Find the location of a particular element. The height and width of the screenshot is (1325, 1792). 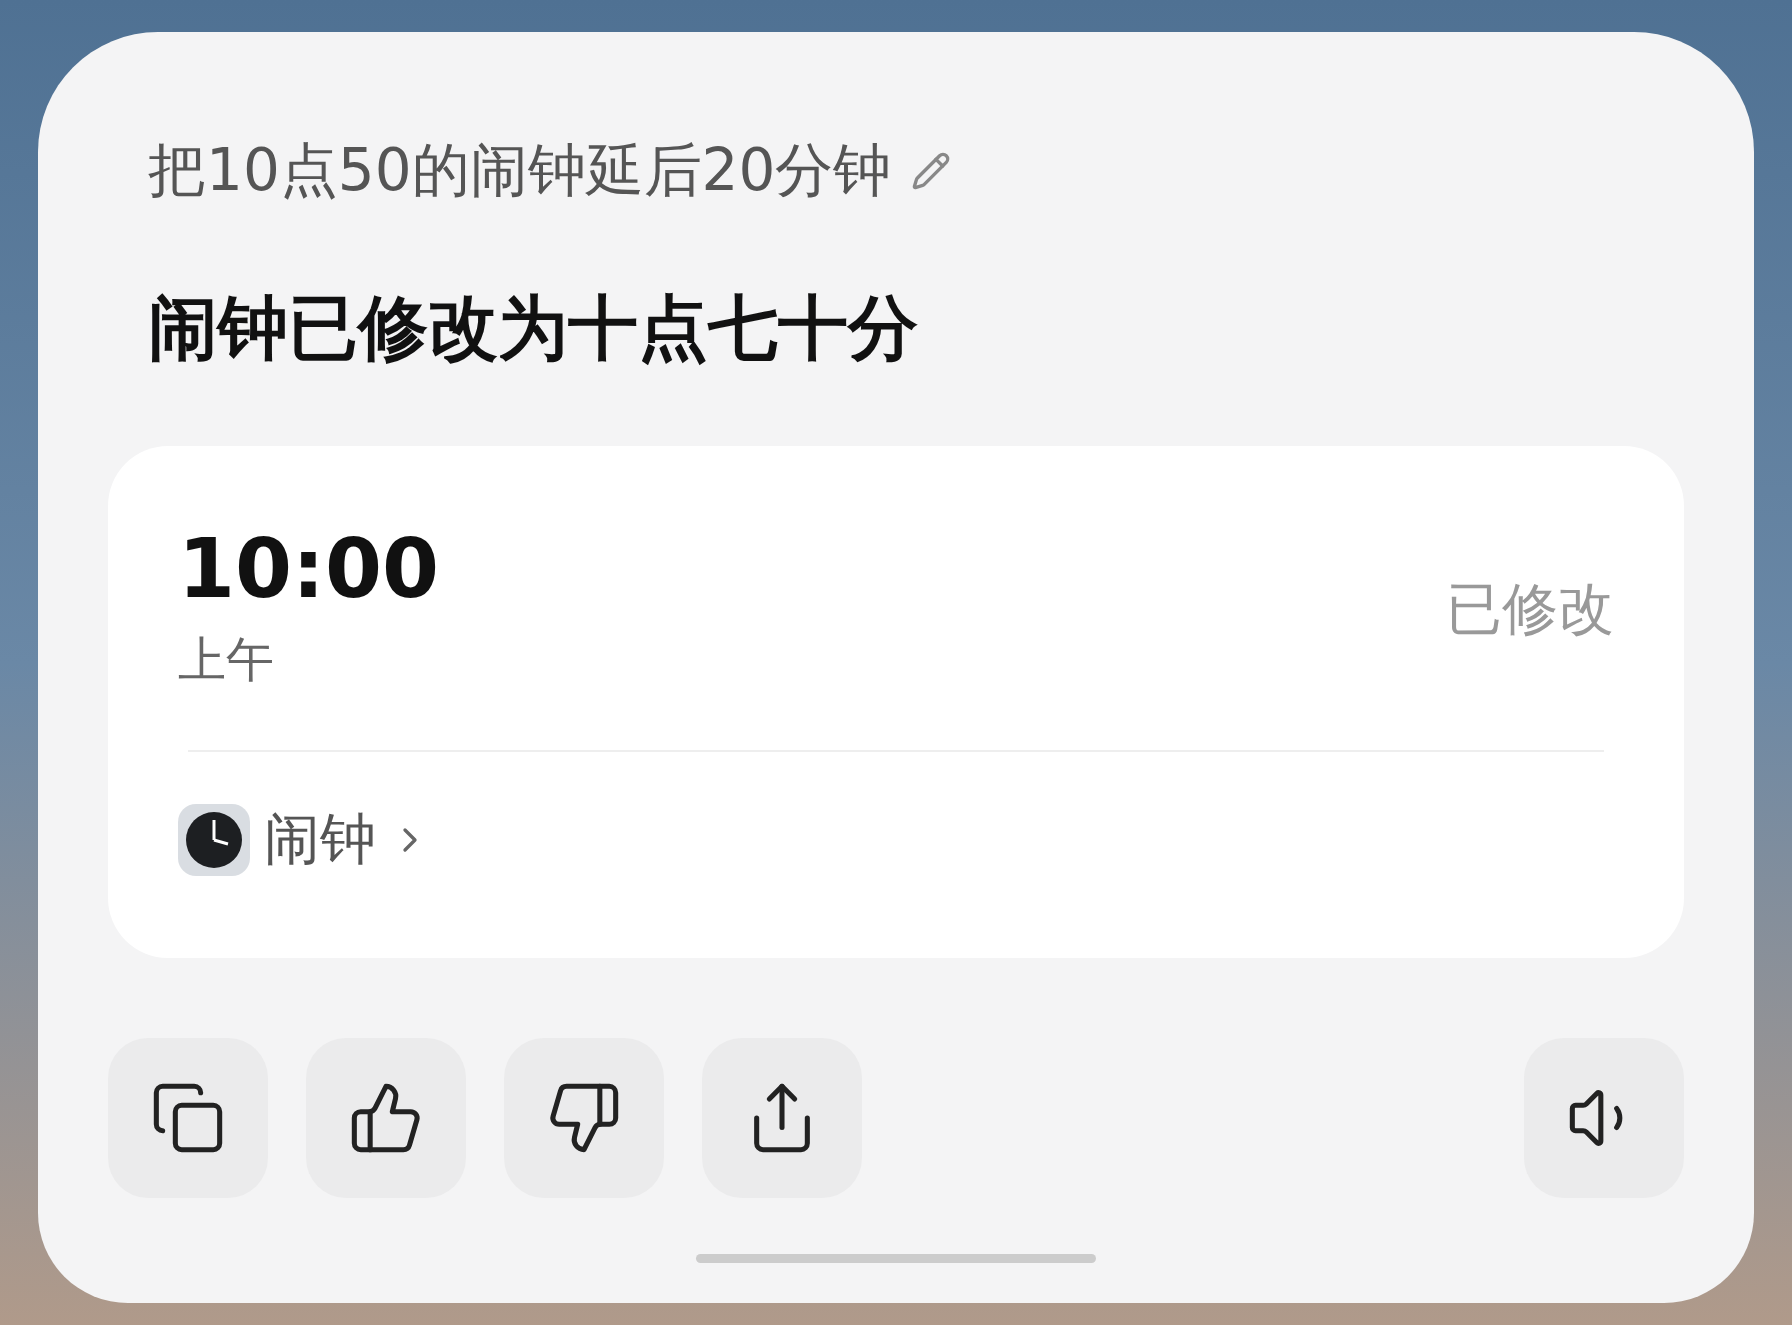

speaker-button is located at coordinates (1604, 1118).